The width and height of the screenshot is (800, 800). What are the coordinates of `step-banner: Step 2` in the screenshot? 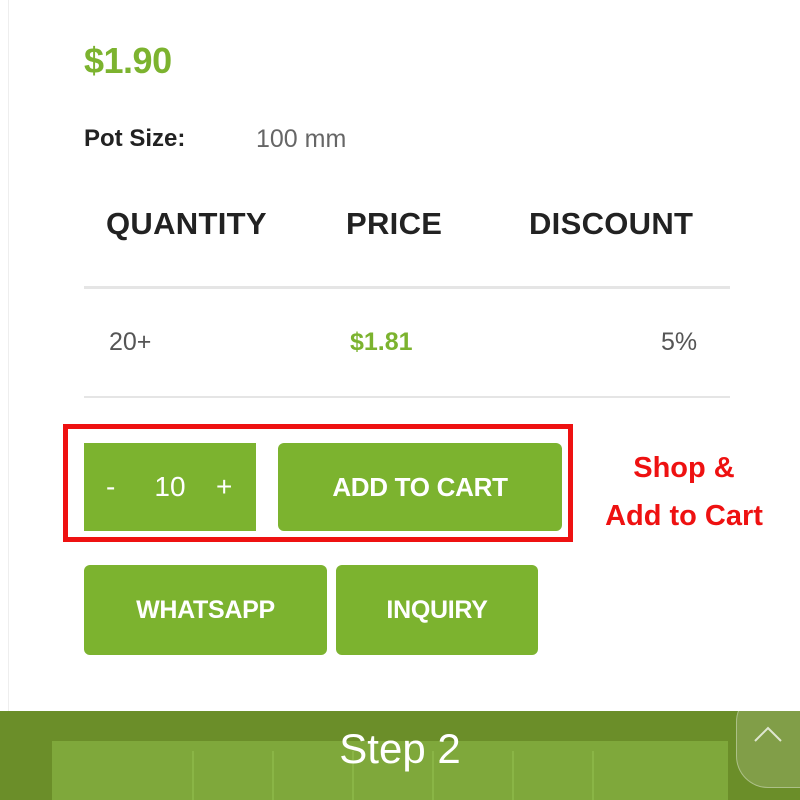 It's located at (400, 755).